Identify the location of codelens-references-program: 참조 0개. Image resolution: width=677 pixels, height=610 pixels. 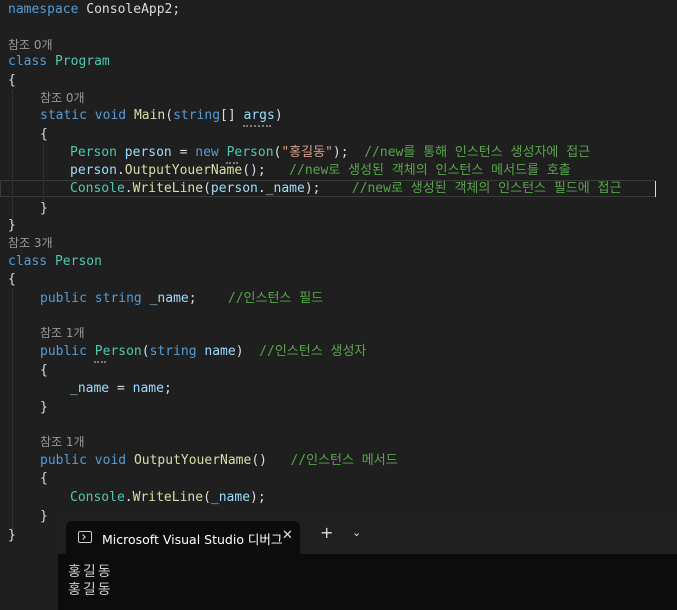
(30, 45).